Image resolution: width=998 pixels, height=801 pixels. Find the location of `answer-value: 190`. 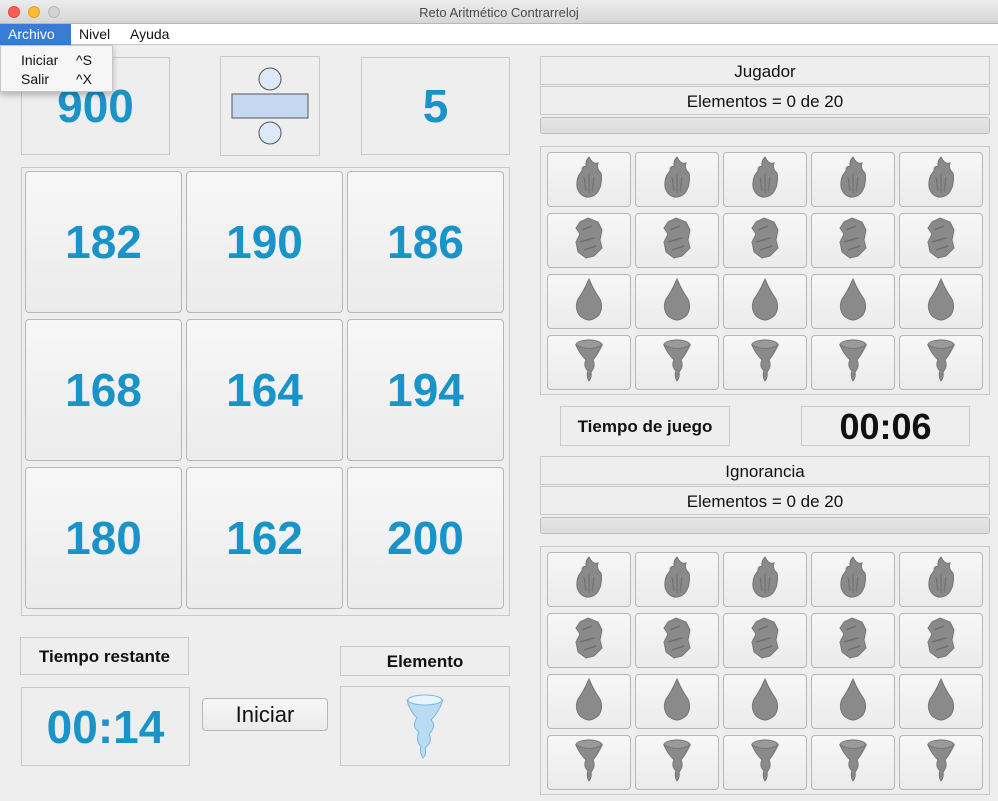

answer-value: 190 is located at coordinates (264, 242).